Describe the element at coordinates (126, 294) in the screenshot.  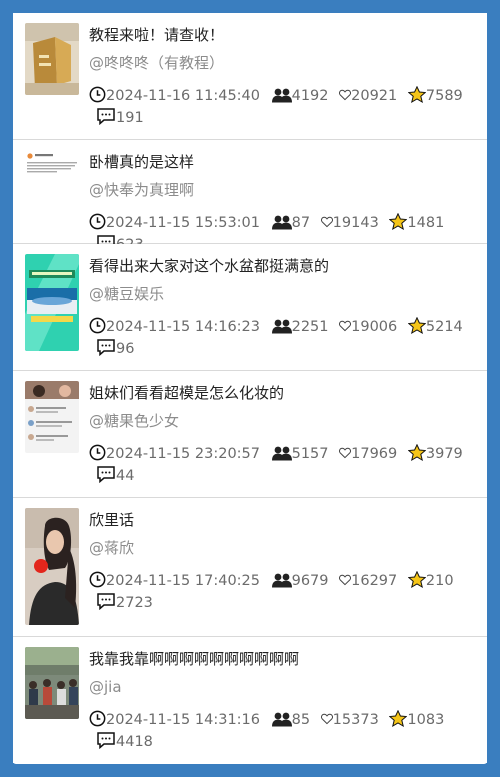
I see `item-author: @糖豆娱乐` at that location.